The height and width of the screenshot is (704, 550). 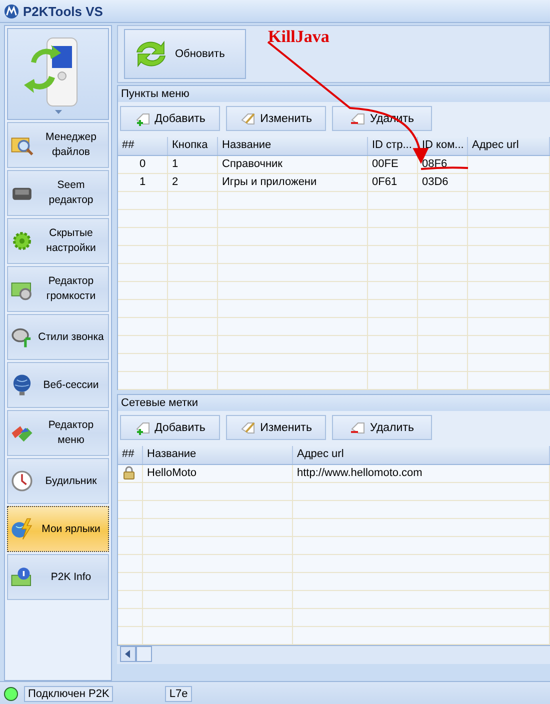 I want to click on underline-mark, so click(x=444, y=168).